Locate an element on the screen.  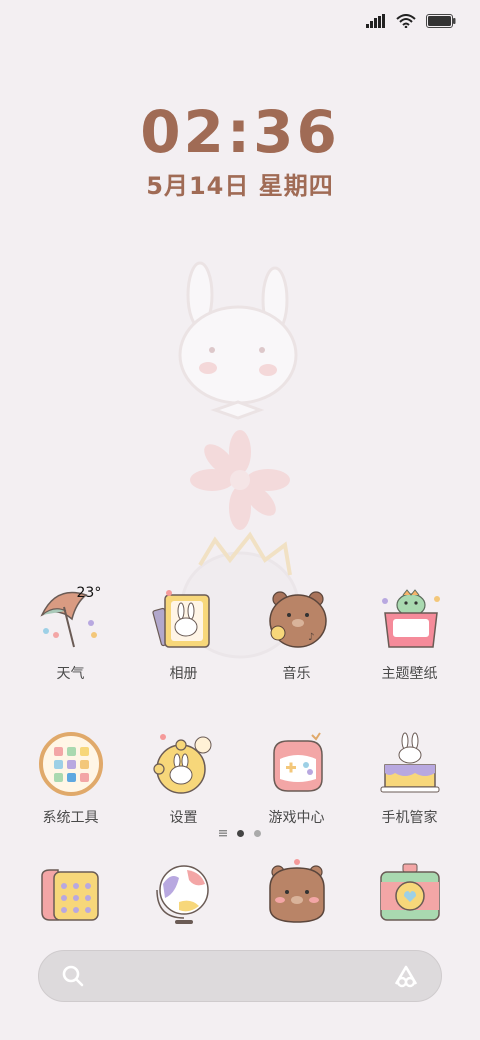
phone-dialer-icon is located at coordinates (69, 895).